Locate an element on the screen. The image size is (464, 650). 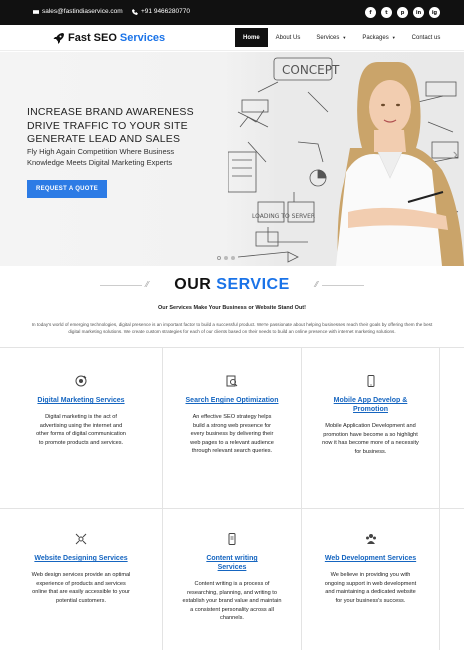
nav-services-label: Services is located at coordinates (328, 37).